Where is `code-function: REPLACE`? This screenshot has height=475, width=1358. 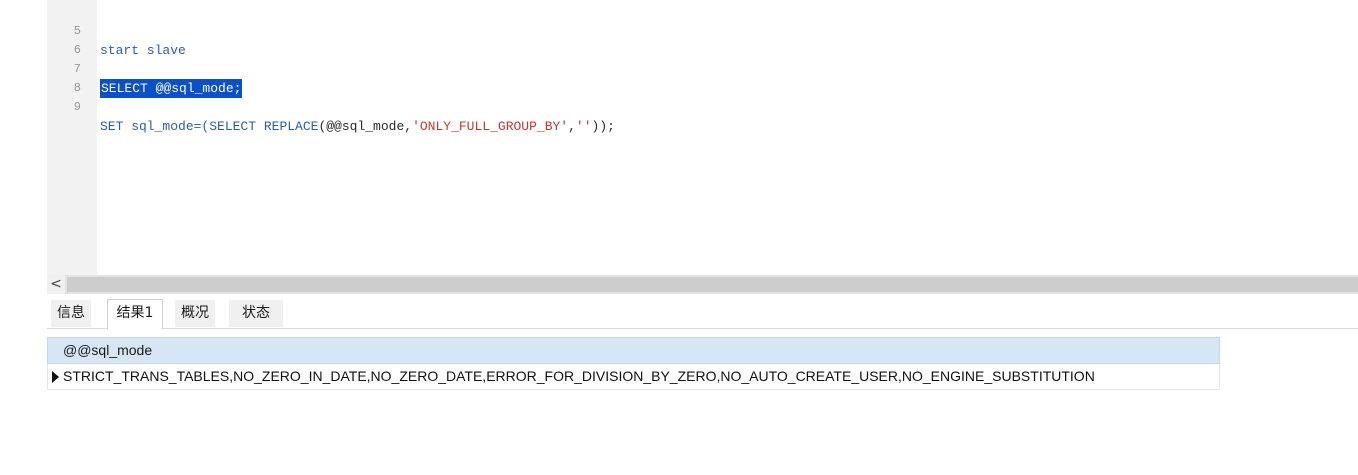 code-function: REPLACE is located at coordinates (291, 126).